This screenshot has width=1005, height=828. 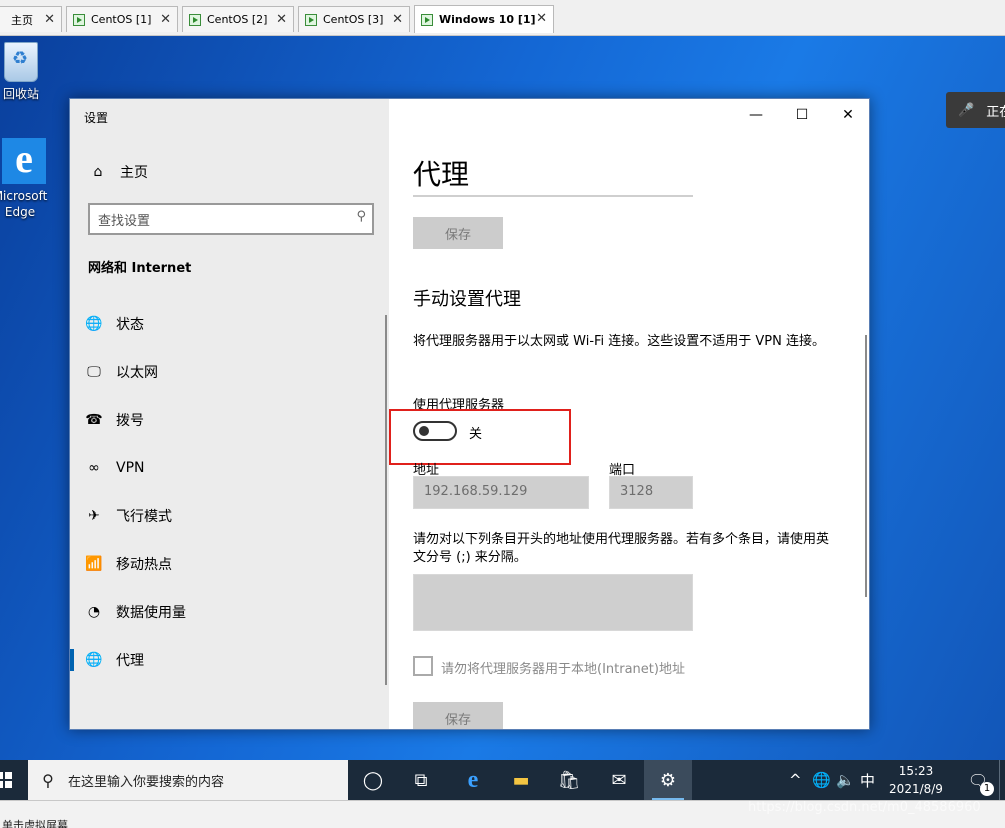 What do you see at coordinates (24, 204) in the screenshot?
I see `desktop-icon-label: Microsoft Edge` at bounding box center [24, 204].